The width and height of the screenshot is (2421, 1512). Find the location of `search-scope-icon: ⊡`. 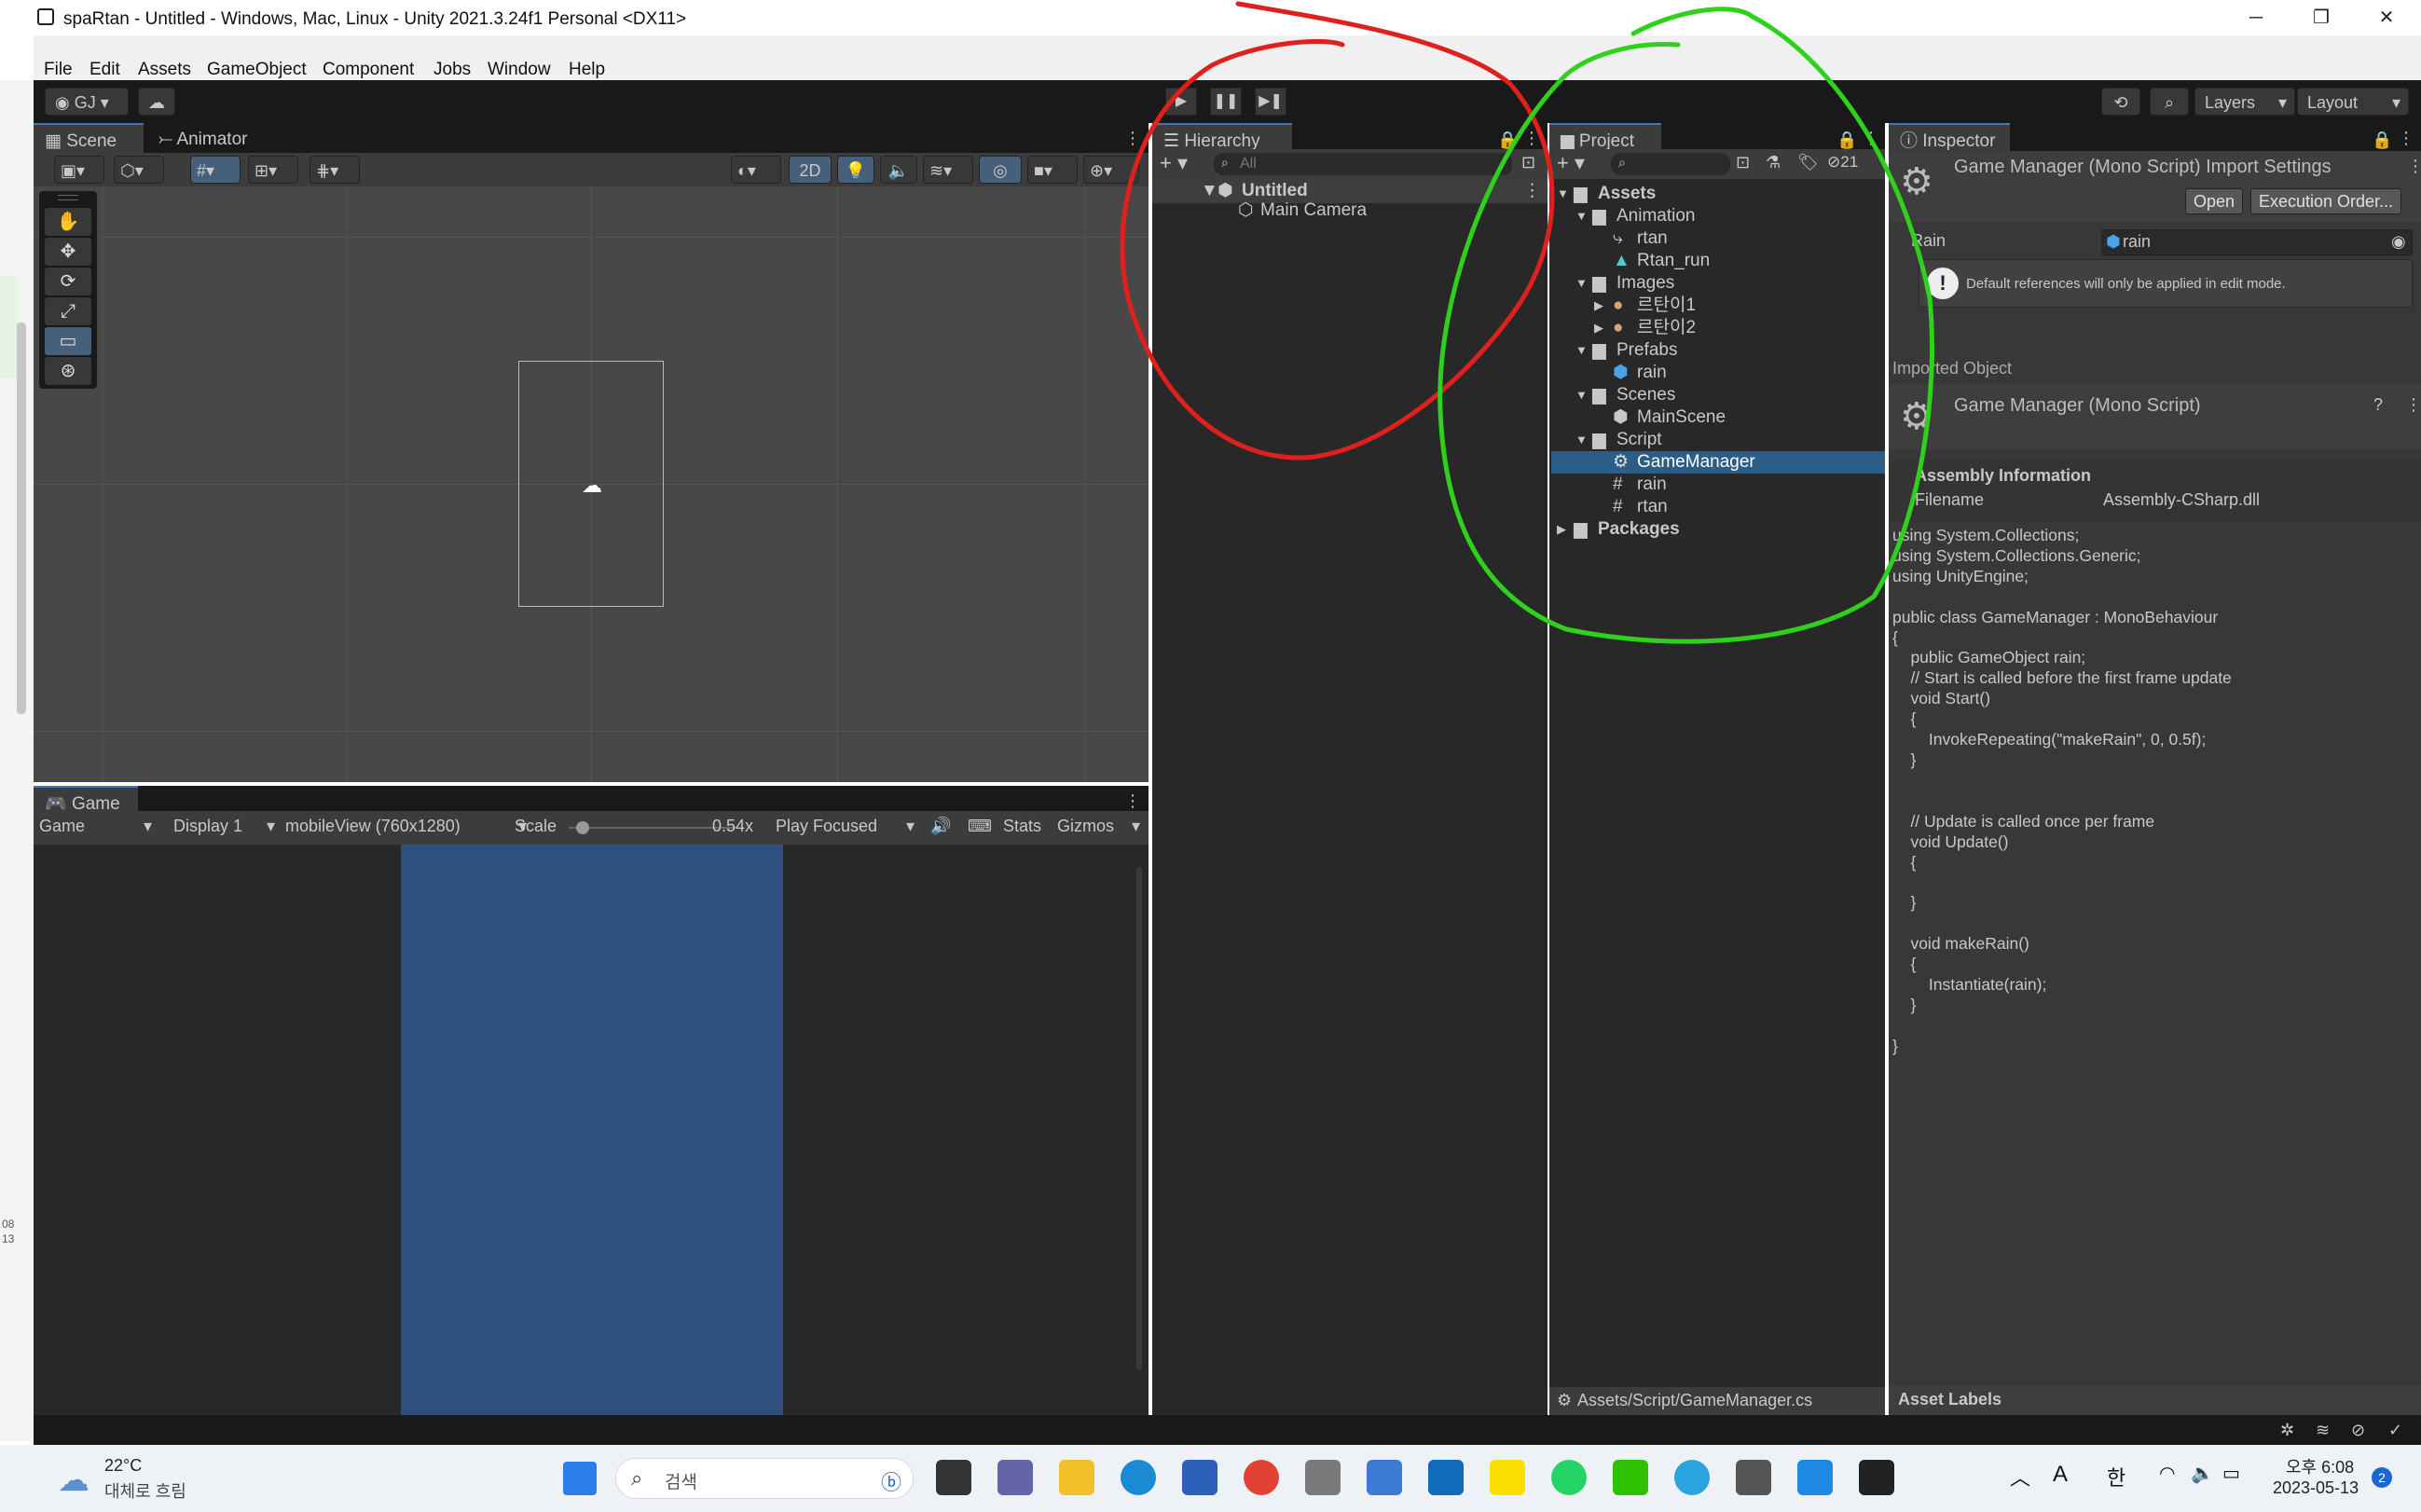

search-scope-icon: ⊡ is located at coordinates (1743, 162).